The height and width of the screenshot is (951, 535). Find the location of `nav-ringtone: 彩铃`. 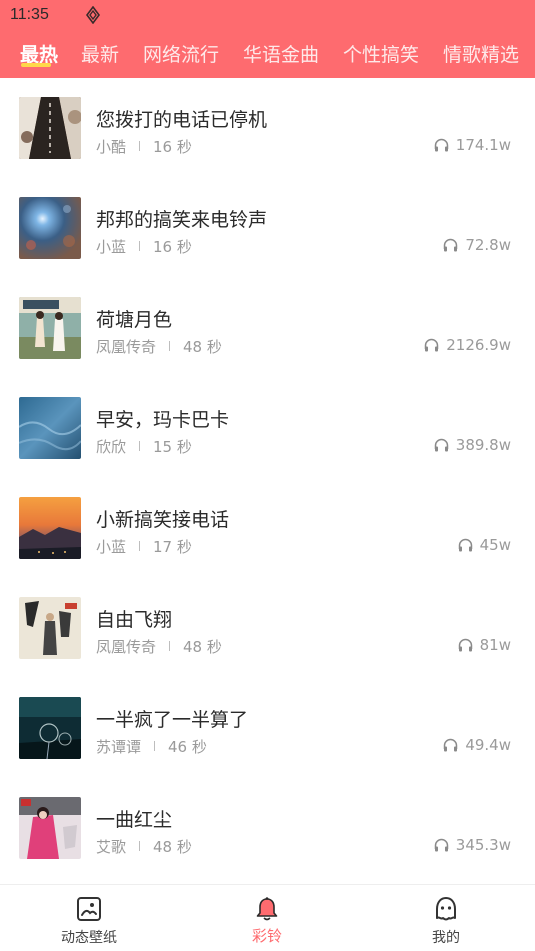

nav-ringtone: 彩铃 is located at coordinates (267, 918).